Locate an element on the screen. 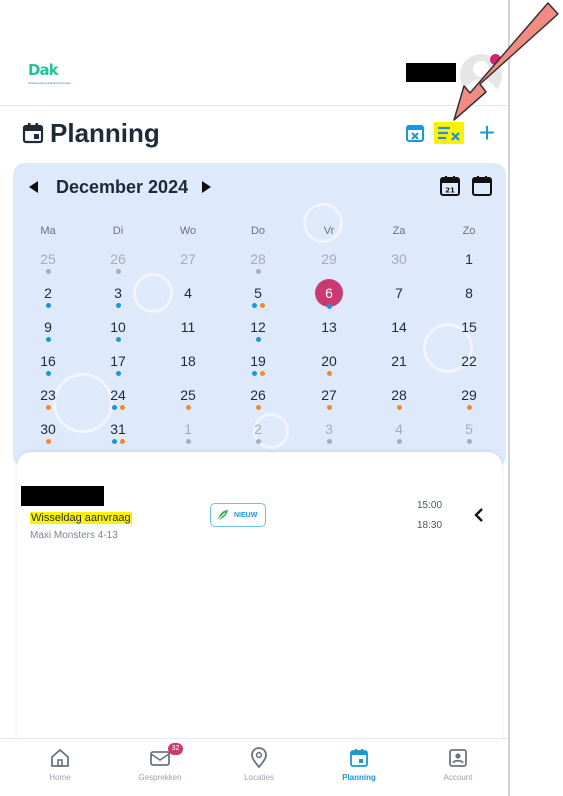 This screenshot has width=563, height=796. calendar-day: 13 is located at coordinates (329, 332).